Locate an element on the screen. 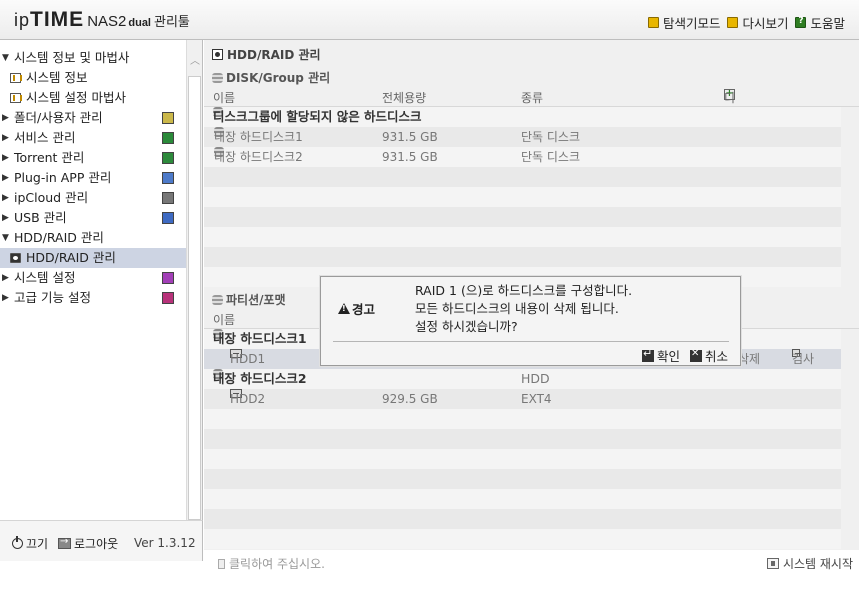 The width and height of the screenshot is (859, 601). refresh-icon is located at coordinates (733, 22).